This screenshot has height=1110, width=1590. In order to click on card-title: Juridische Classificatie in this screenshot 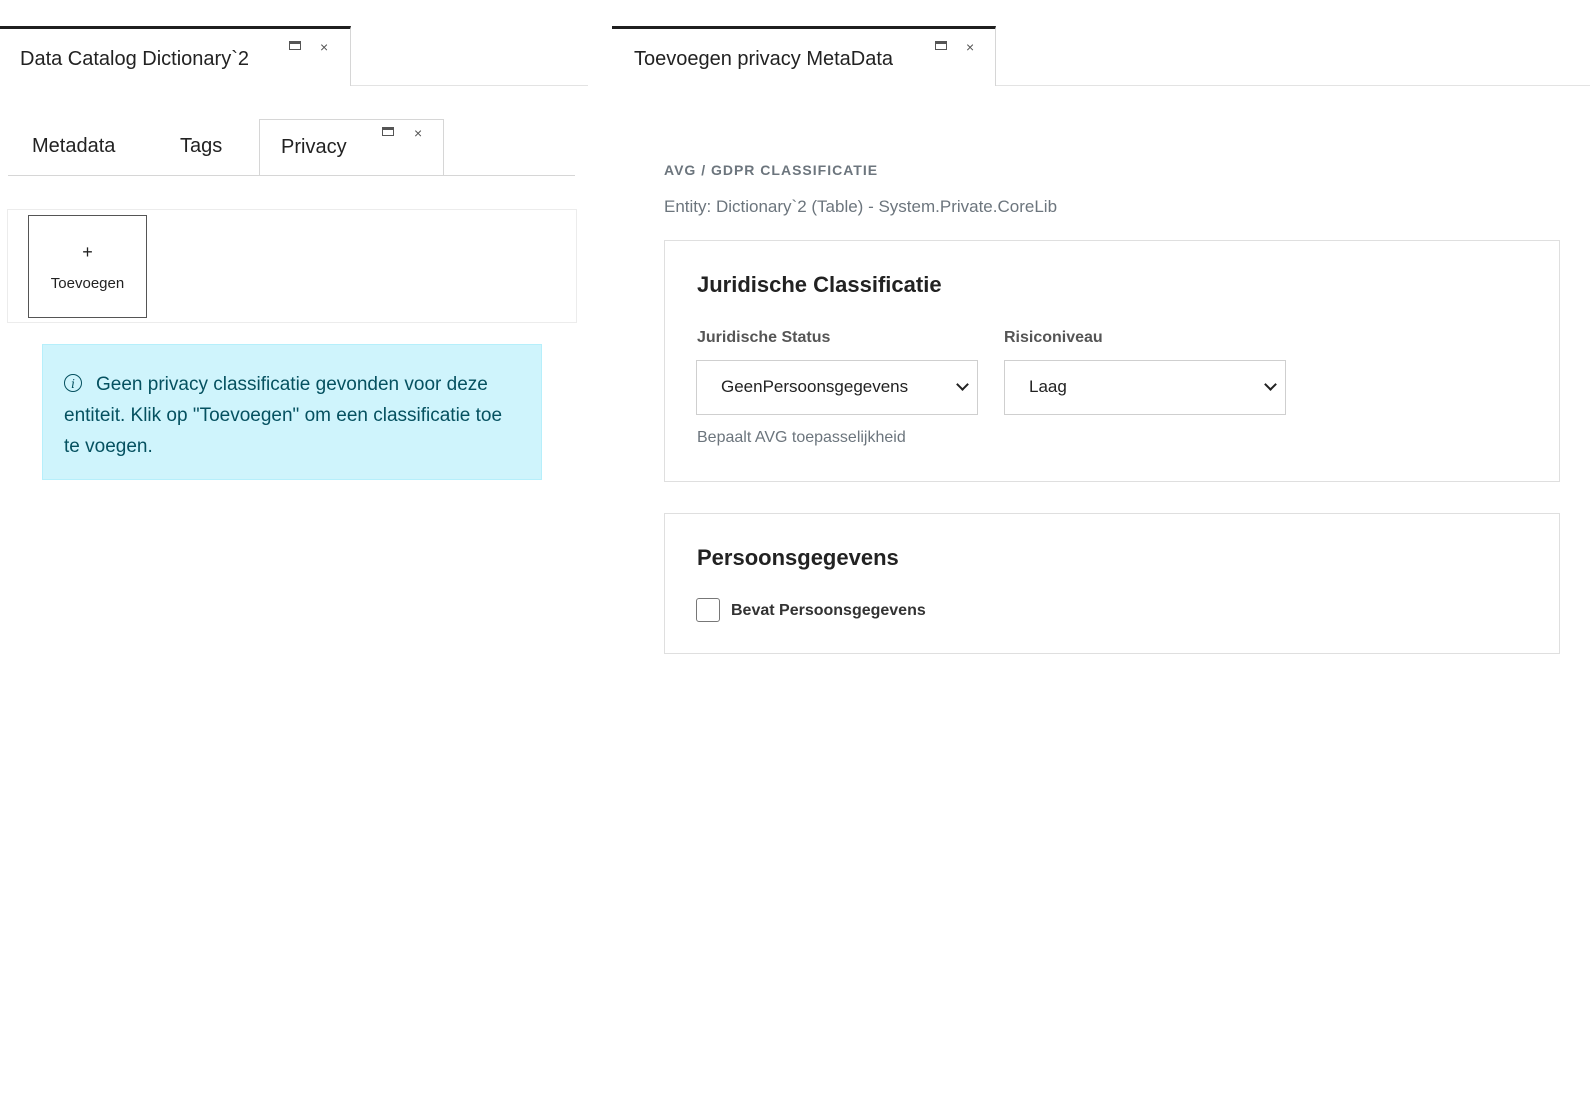, I will do `click(819, 284)`.